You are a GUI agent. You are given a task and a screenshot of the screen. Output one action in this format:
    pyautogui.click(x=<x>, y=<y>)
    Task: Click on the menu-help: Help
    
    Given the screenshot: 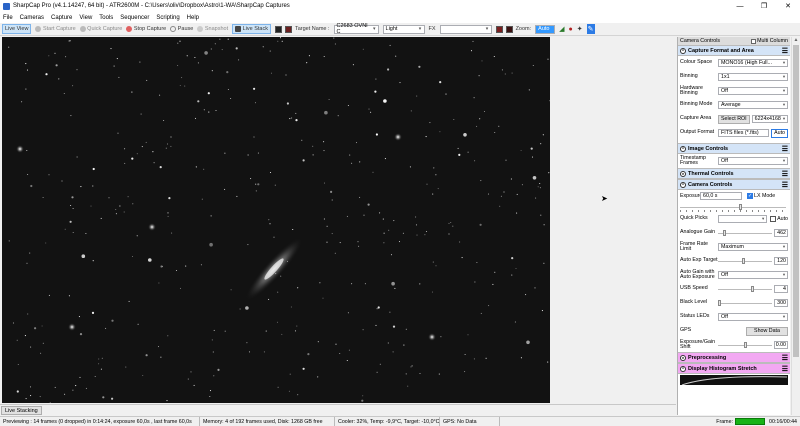 What is the action you would take?
    pyautogui.click(x=193, y=18)
    